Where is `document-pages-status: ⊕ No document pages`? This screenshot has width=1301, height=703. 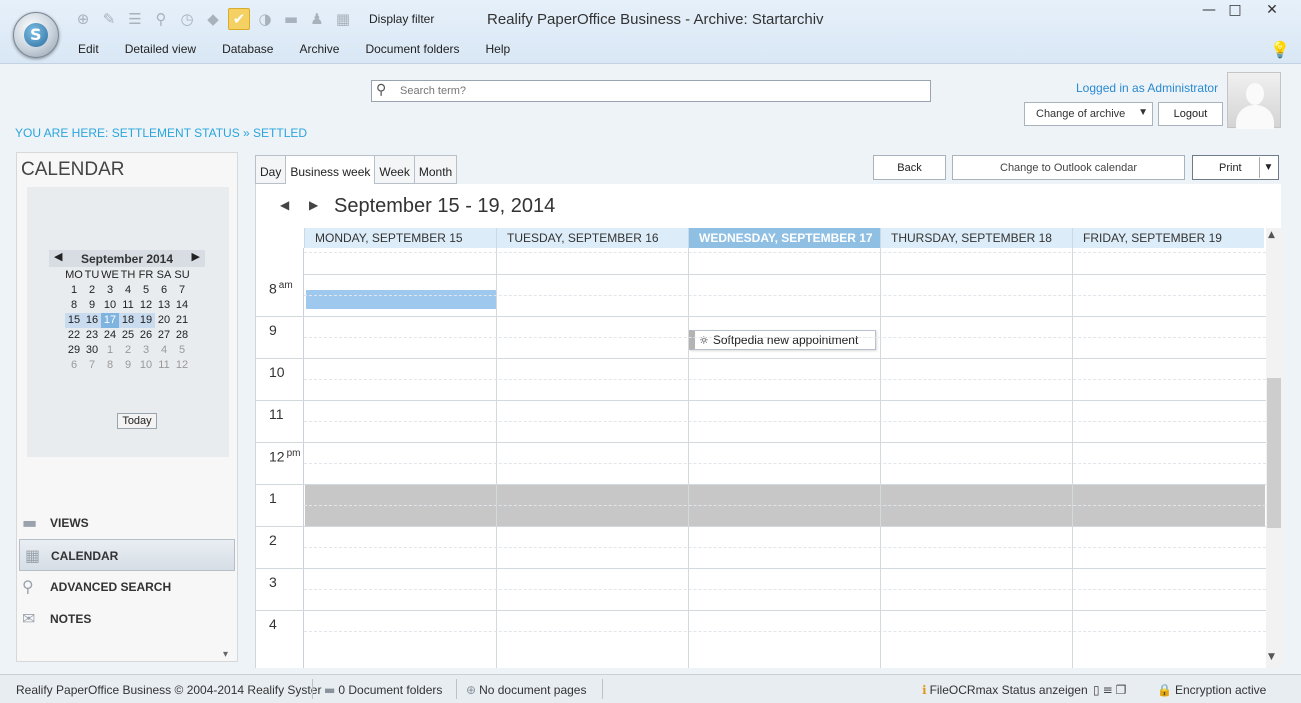
document-pages-status: ⊕ No document pages is located at coordinates (526, 690).